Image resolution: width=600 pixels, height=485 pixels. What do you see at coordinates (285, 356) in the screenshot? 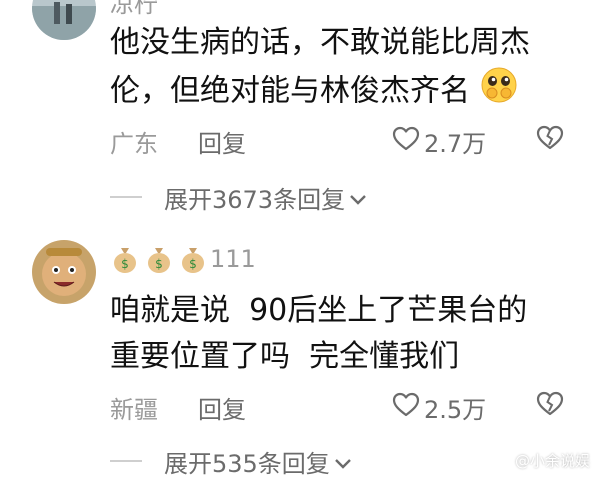
I see `comment-line-2: 重要位置了吗 完全懂我们` at bounding box center [285, 356].